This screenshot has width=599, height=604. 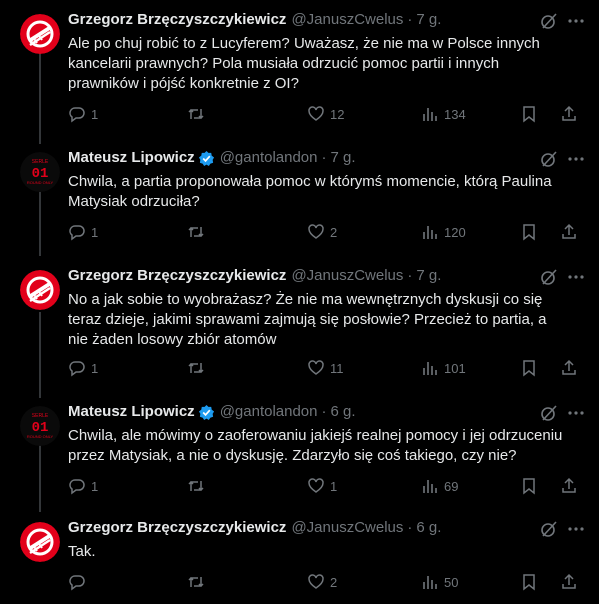 I want to click on views-button: 101, so click(x=443, y=368).